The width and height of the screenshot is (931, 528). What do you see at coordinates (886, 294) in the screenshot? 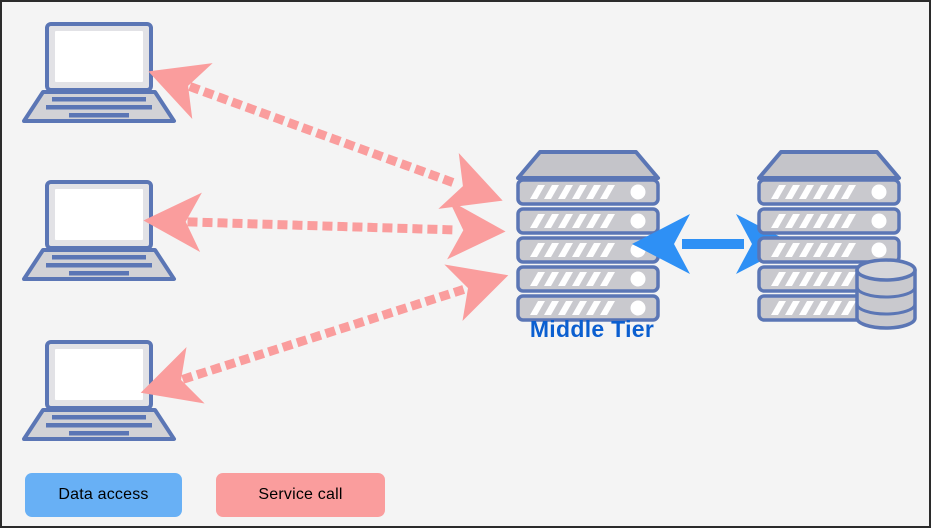
I see `database-cylinder-icon` at bounding box center [886, 294].